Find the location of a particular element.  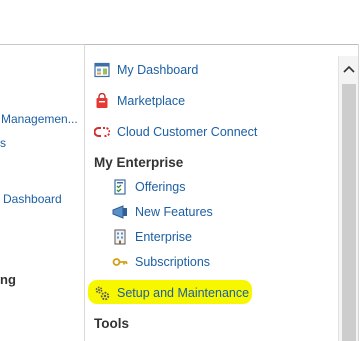

nav-item-new-features: New Features is located at coordinates (162, 212).